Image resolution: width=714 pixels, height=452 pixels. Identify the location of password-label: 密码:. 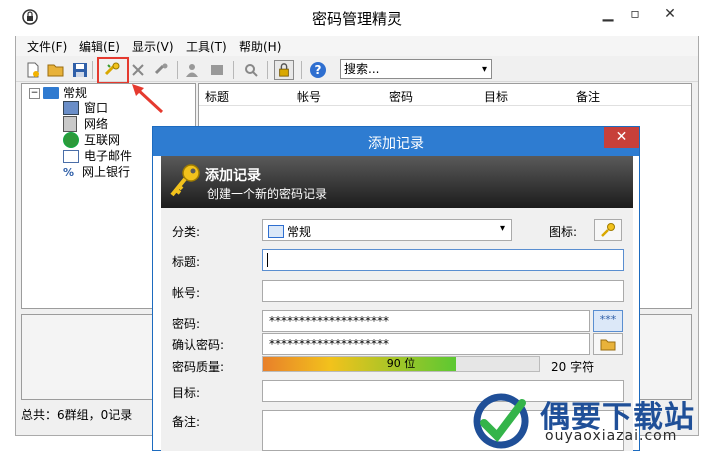
(186, 324).